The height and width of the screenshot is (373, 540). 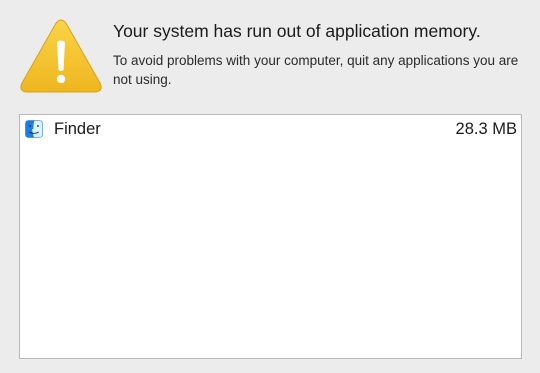 What do you see at coordinates (34, 129) in the screenshot?
I see `finder-icon` at bounding box center [34, 129].